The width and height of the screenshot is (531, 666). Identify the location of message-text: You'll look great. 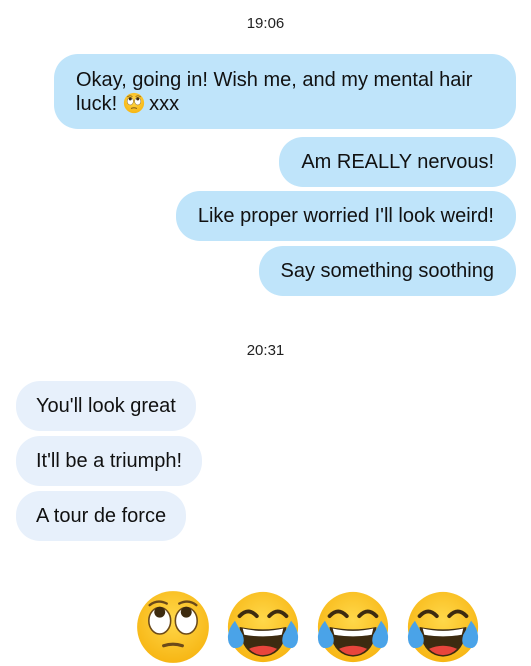
(106, 406).